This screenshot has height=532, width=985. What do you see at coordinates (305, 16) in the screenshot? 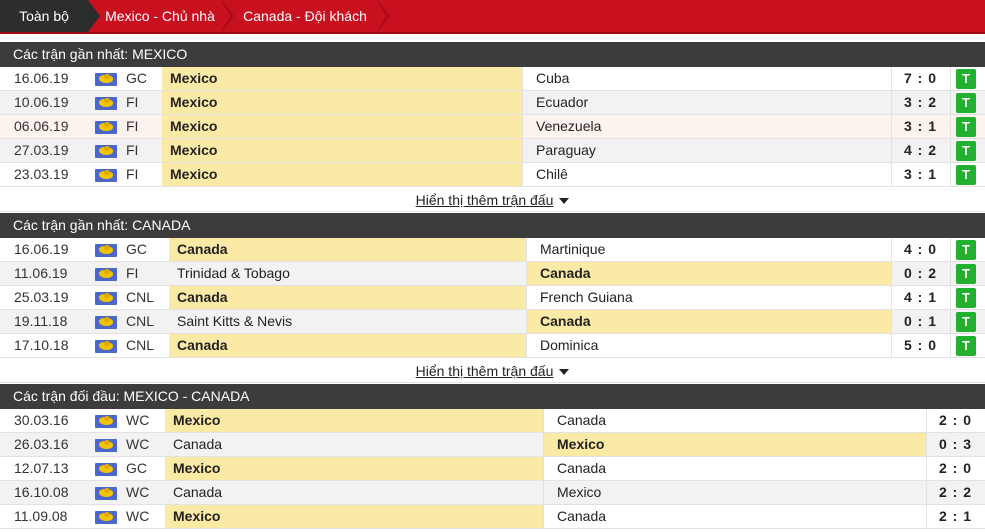
I see `tab-canada-away: Canada - Đội khách` at bounding box center [305, 16].